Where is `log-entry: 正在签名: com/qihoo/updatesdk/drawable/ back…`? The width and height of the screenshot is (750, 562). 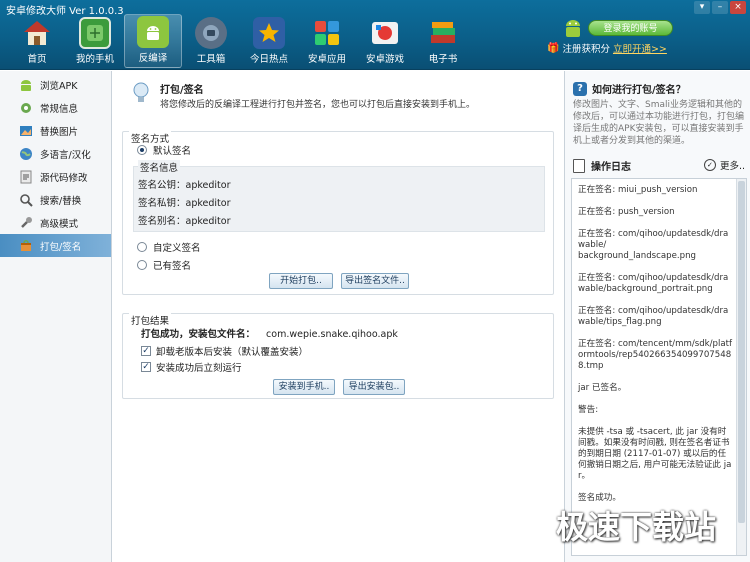
log-entry: 正在签名: com/qihoo/updatesdk/drawable/ back… is located at coordinates (653, 245).